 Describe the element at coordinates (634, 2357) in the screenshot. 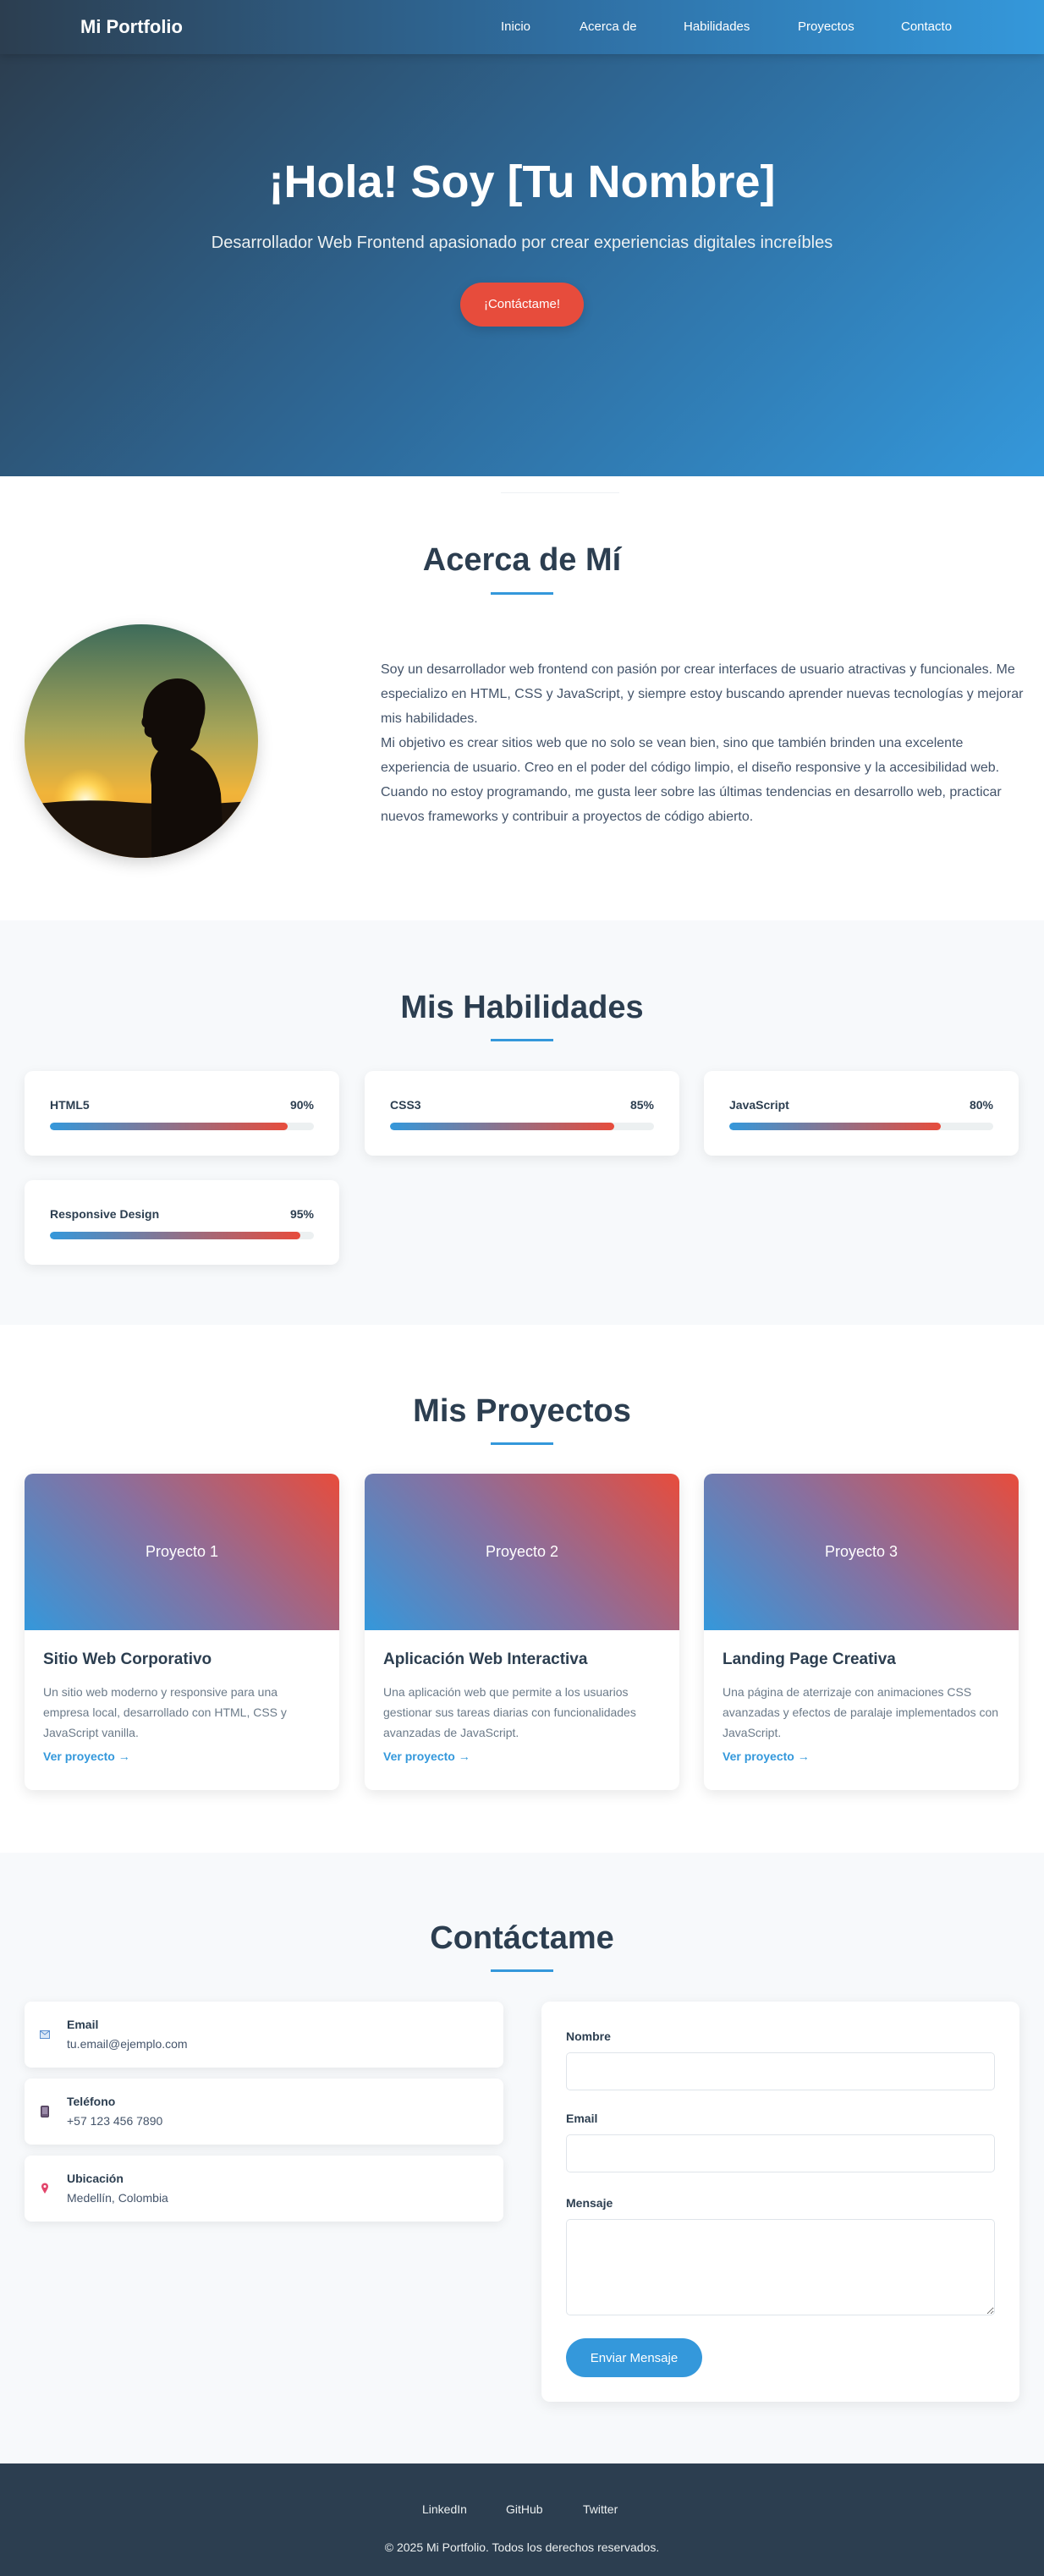

I see `send-message-button: Enviar Mensaje` at that location.